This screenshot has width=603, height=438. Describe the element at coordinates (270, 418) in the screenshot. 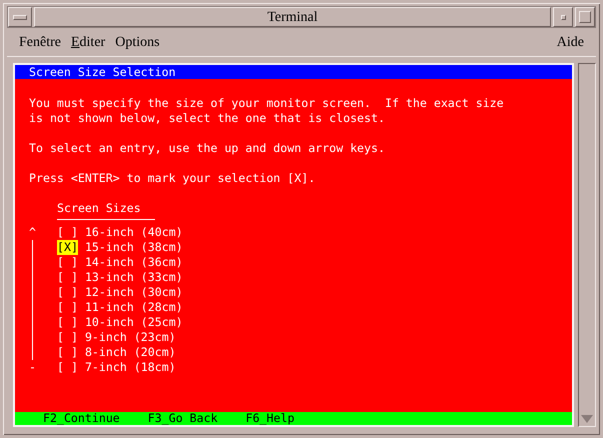

I see `function-key-label: F6_Help` at that location.